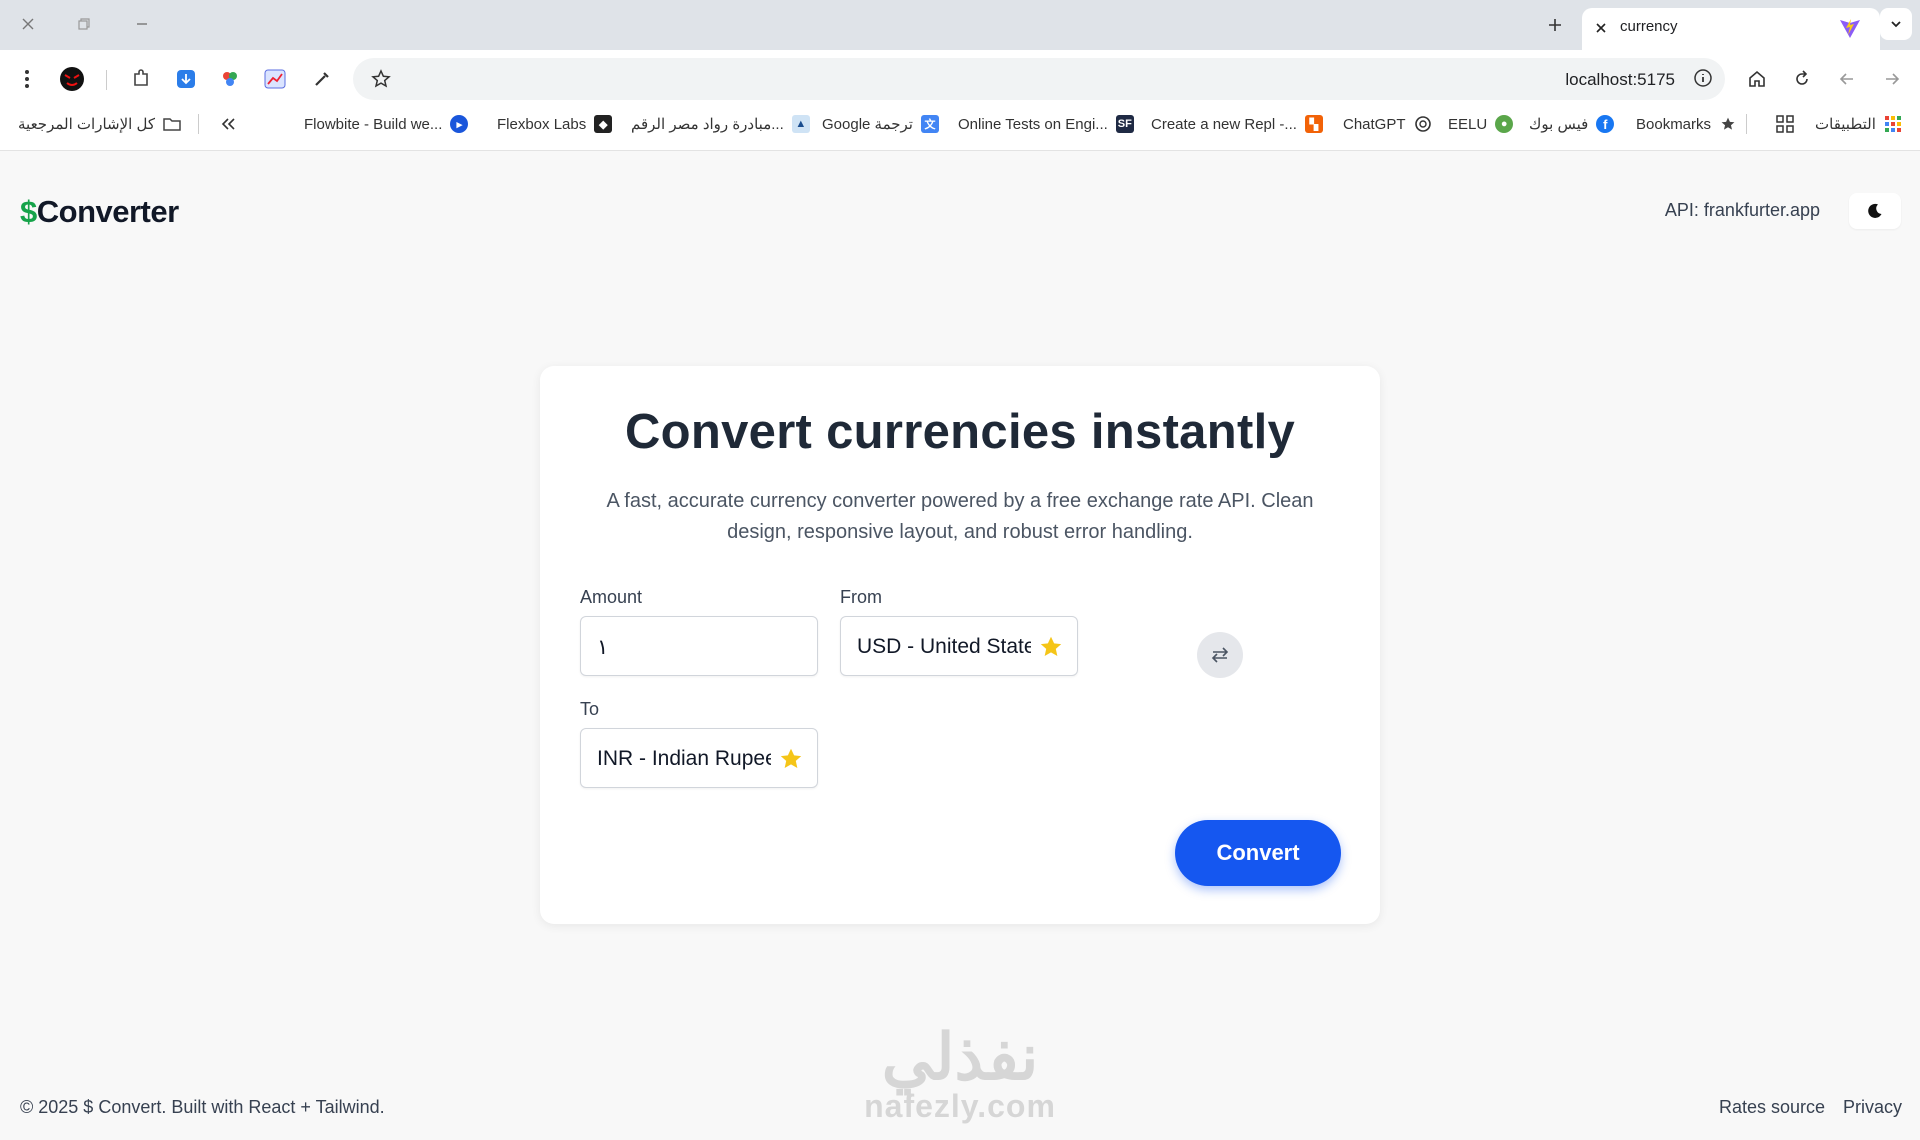 This screenshot has height=1140, width=1920. What do you see at coordinates (1896, 24) in the screenshot?
I see `tab-search-button` at bounding box center [1896, 24].